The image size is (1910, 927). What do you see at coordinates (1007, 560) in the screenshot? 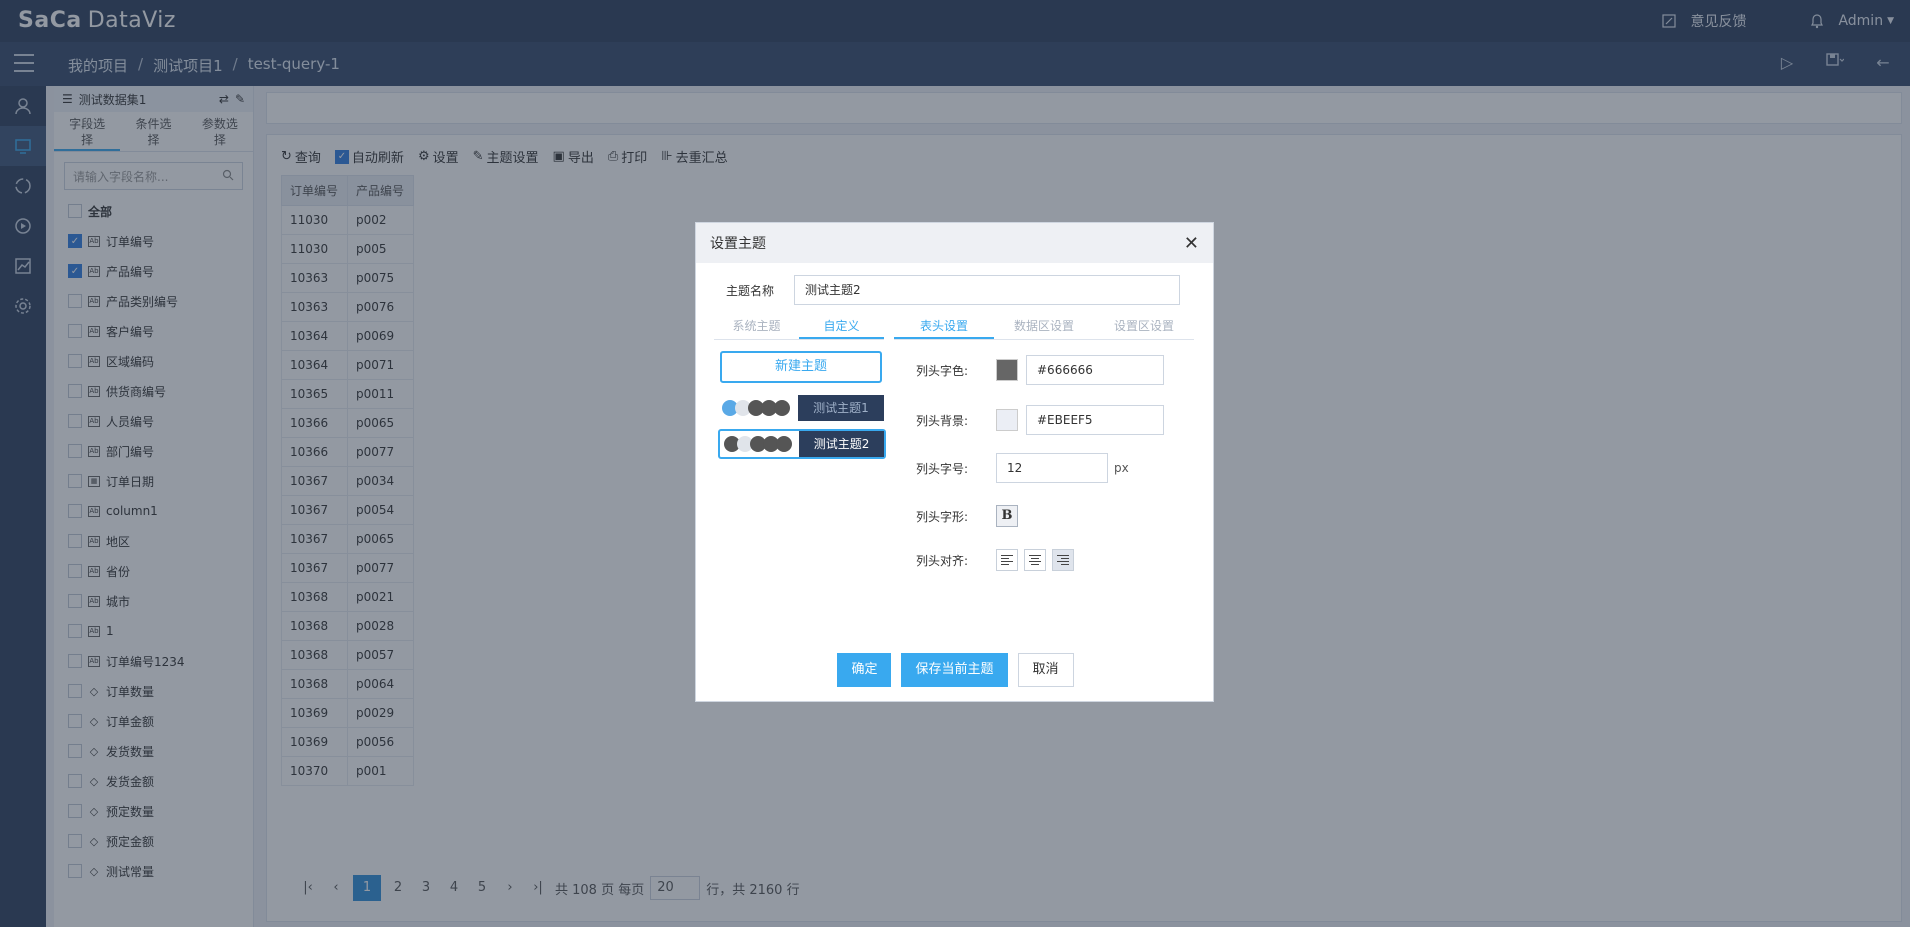
I see `align-left-icon` at bounding box center [1007, 560].